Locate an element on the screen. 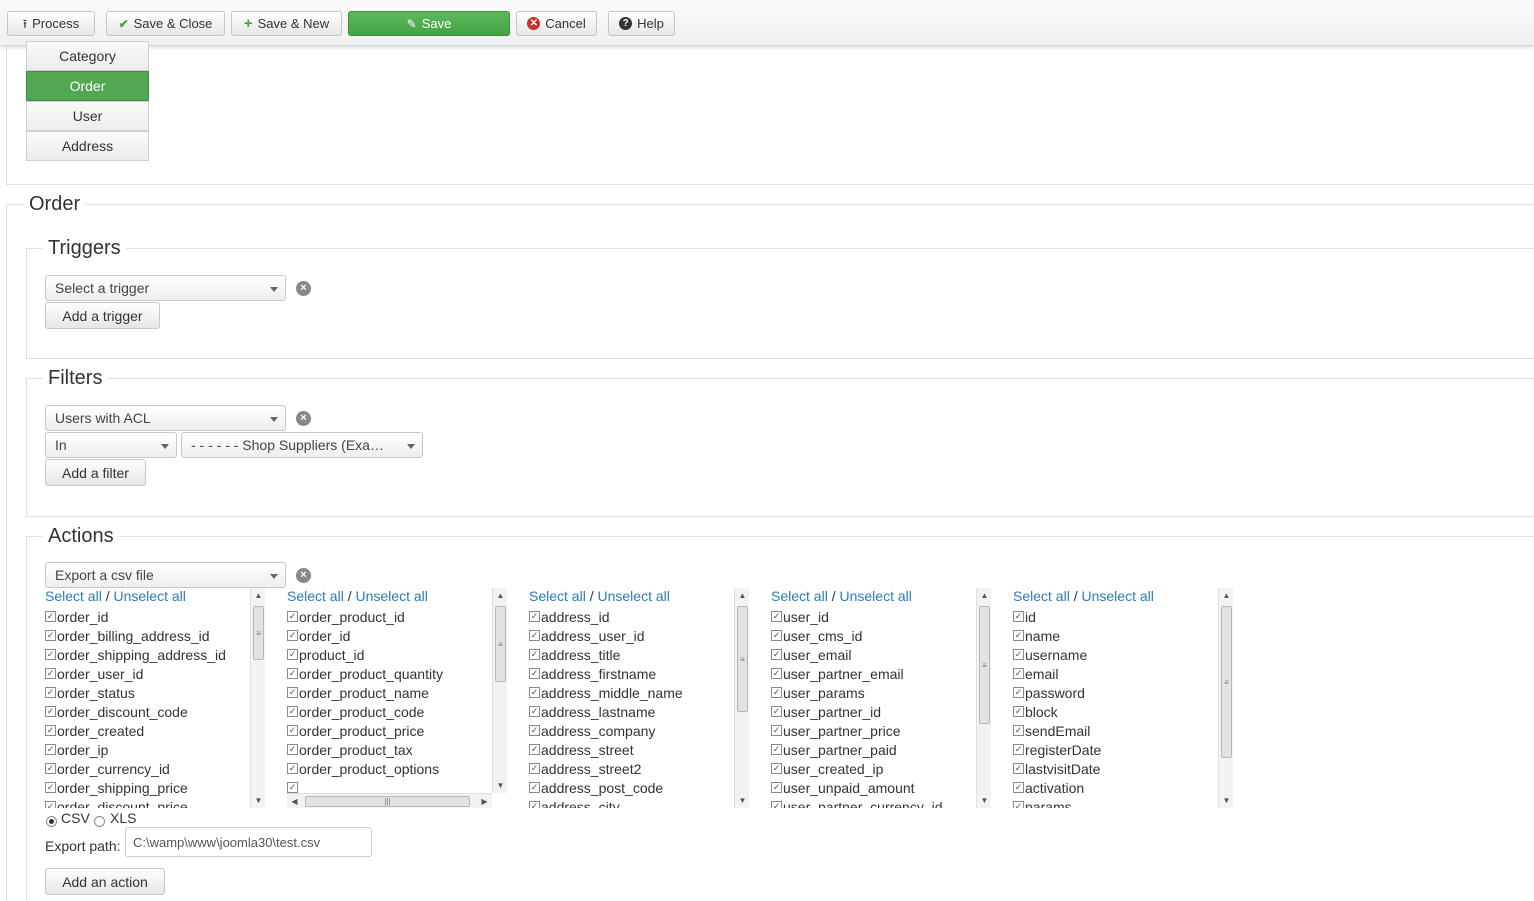  tab-address: Address is located at coordinates (87, 146).